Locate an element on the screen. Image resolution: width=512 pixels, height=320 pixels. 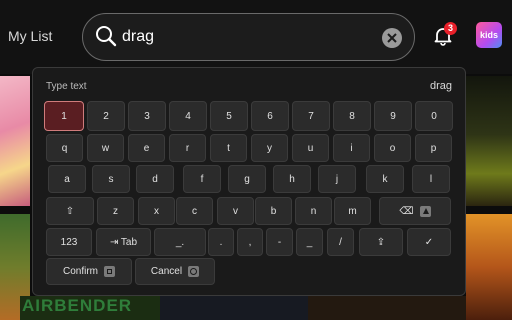
key-c: c is located at coordinates (194, 211).